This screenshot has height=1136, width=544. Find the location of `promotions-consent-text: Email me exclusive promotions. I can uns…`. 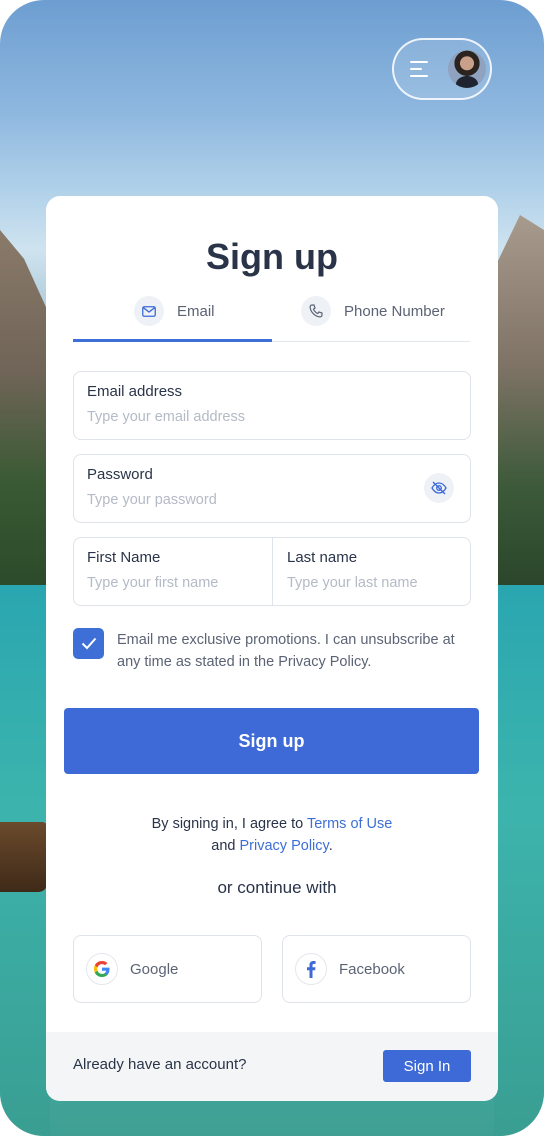

promotions-consent-text: Email me exclusive promotions. I can uns… is located at coordinates (286, 651).